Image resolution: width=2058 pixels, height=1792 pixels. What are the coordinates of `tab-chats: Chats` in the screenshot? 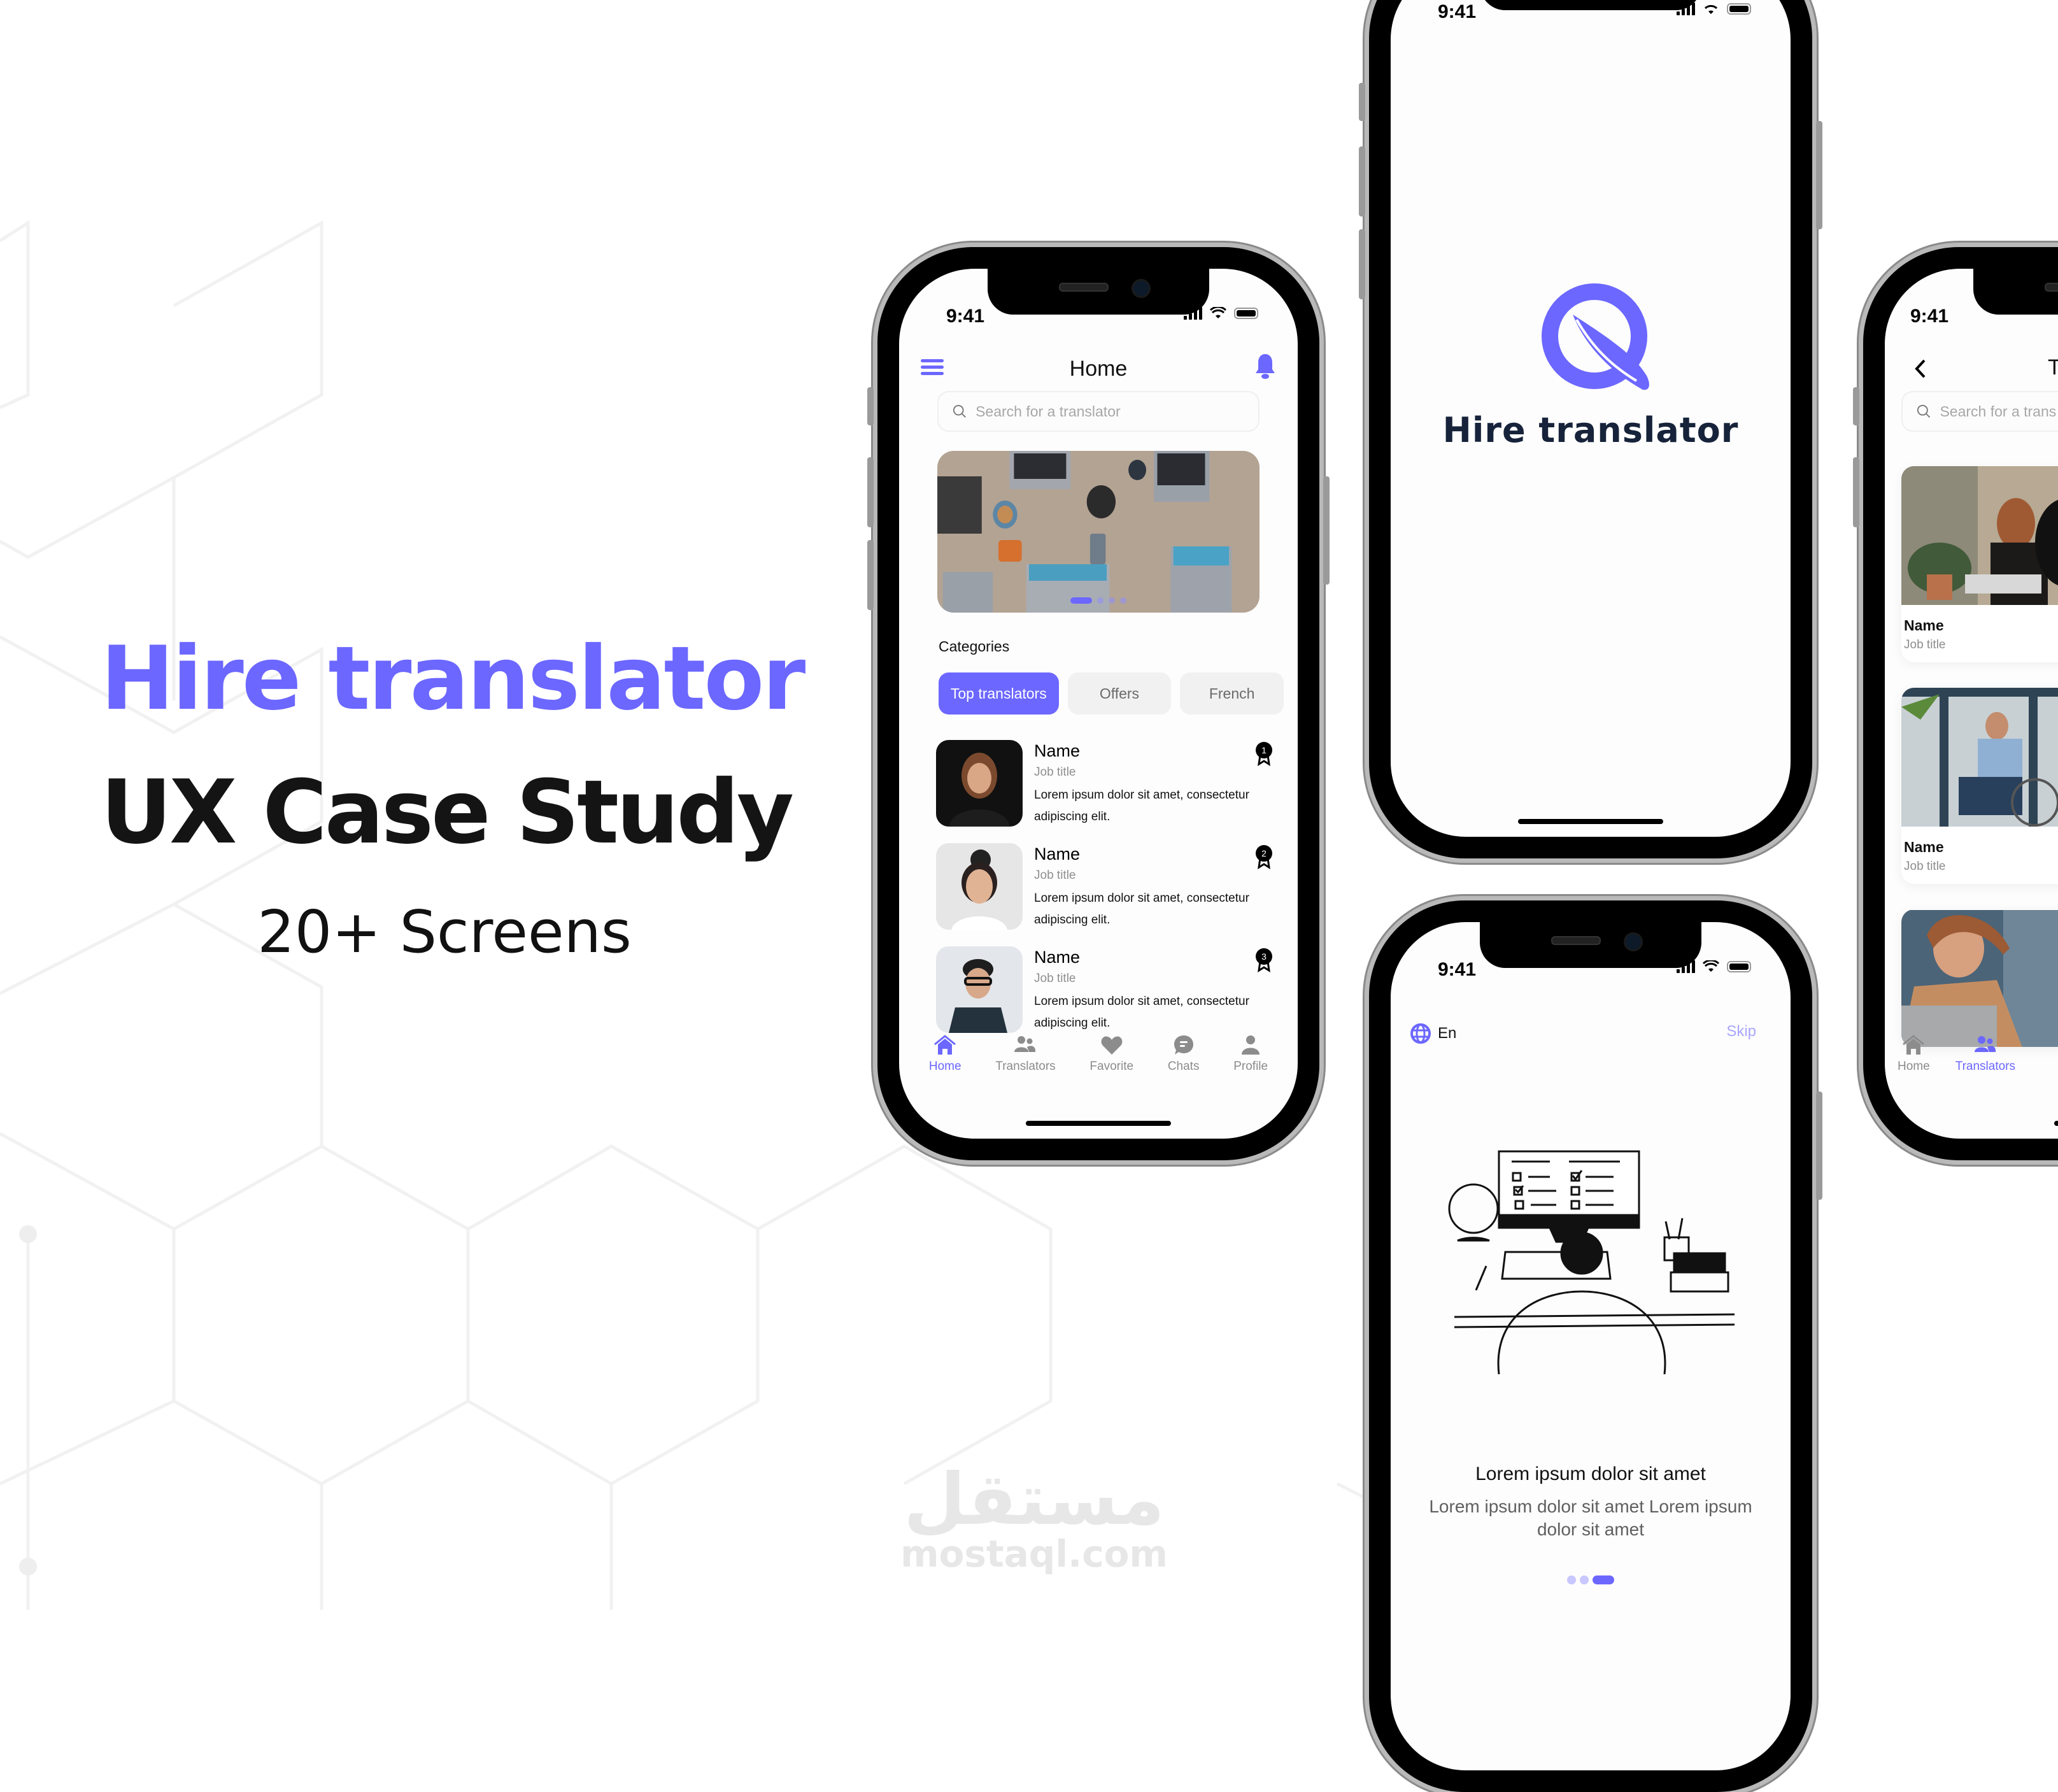 It's located at (1183, 1063).